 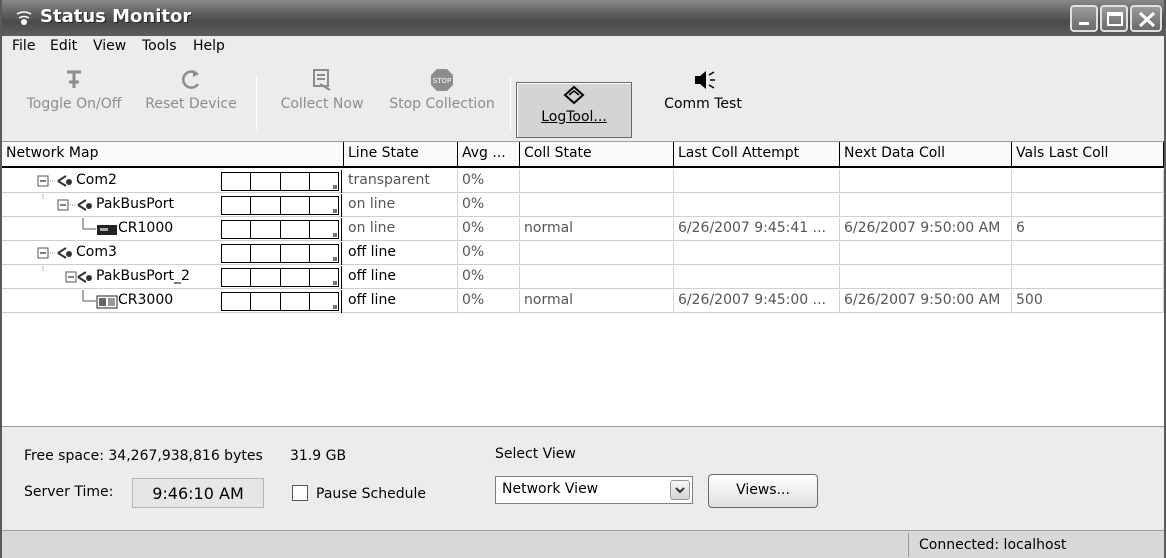 I want to click on server-time-value: 9:46:10 AM, so click(x=198, y=493).